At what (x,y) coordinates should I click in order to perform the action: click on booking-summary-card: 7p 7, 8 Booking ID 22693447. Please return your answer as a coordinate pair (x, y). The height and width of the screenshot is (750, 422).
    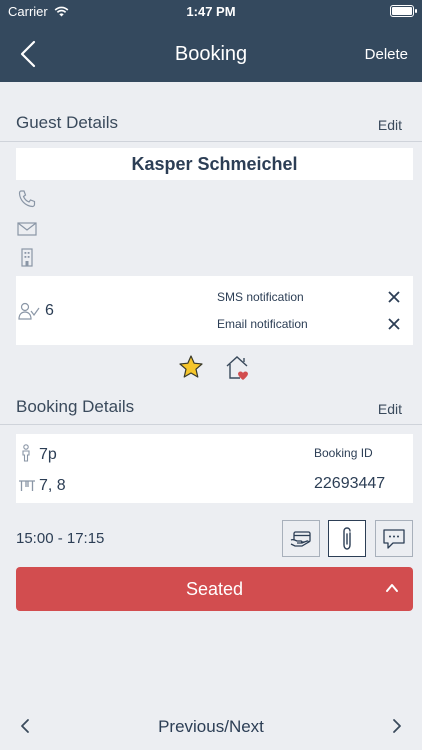
    Looking at the image, I should click on (214, 468).